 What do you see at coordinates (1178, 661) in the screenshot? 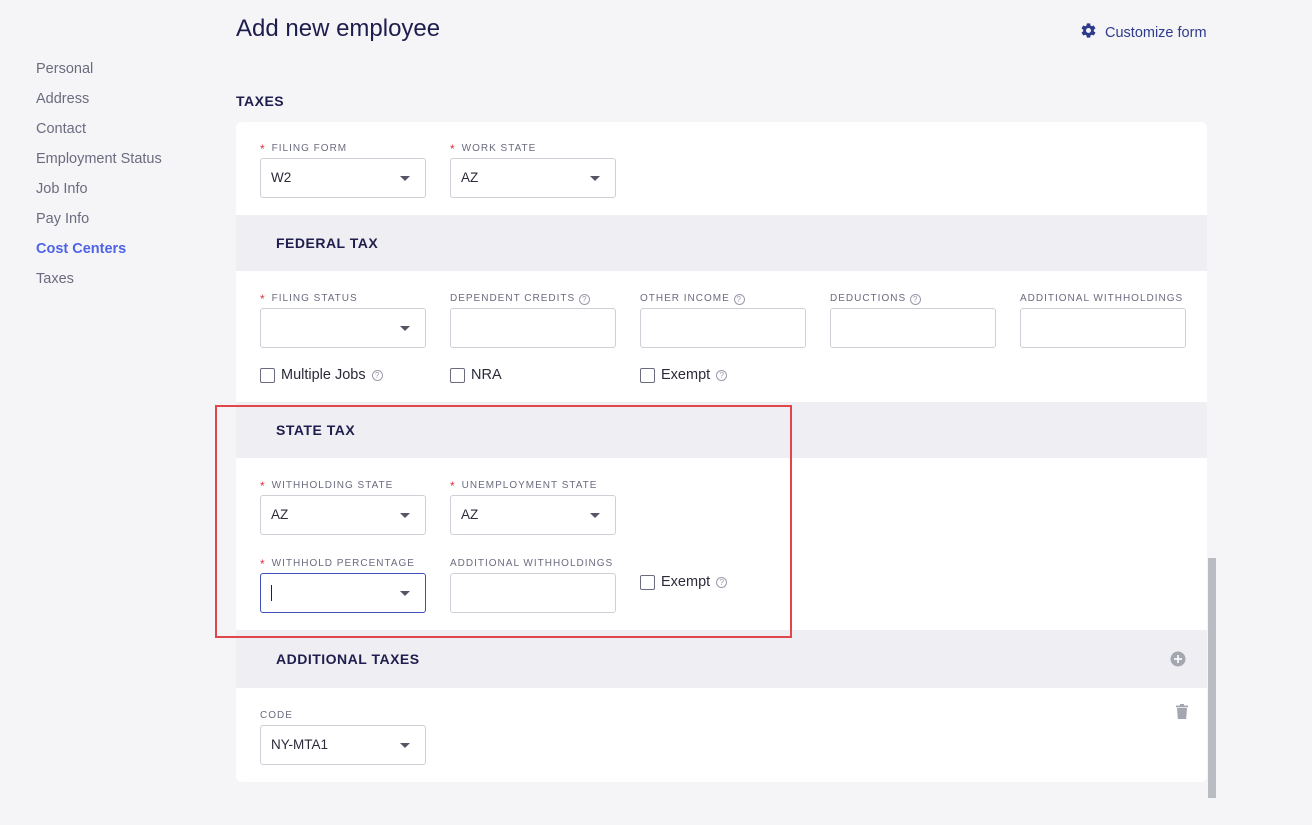
I see `plus-circle-icon` at bounding box center [1178, 661].